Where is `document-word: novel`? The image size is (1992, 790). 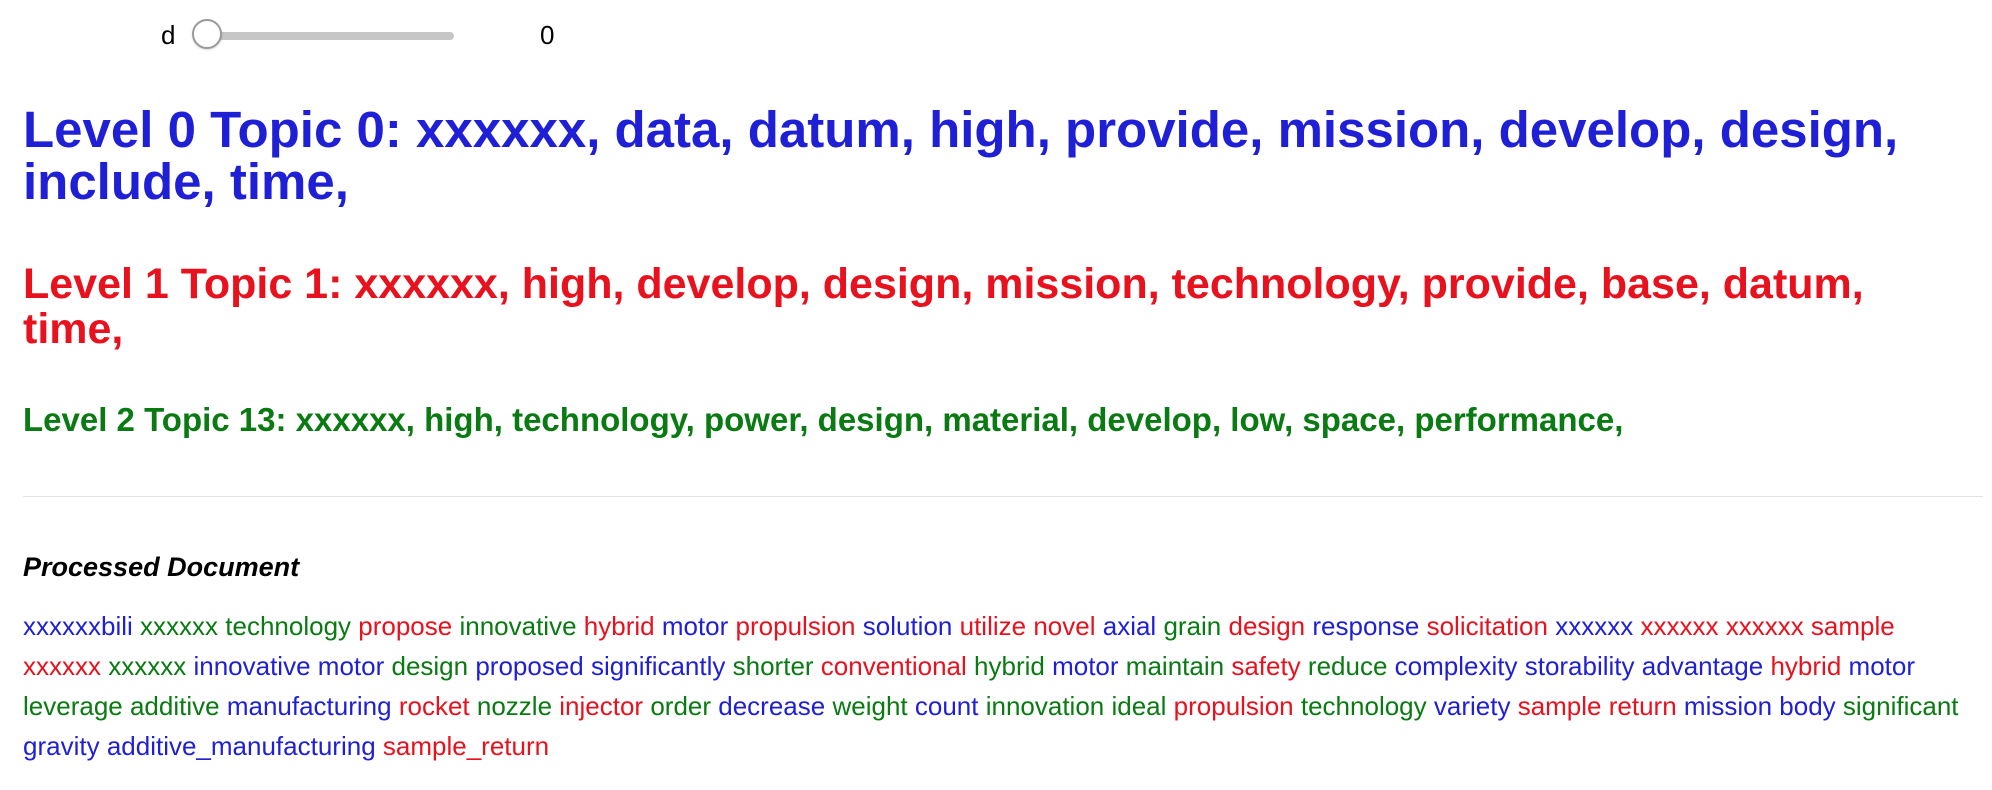 document-word: novel is located at coordinates (1064, 626).